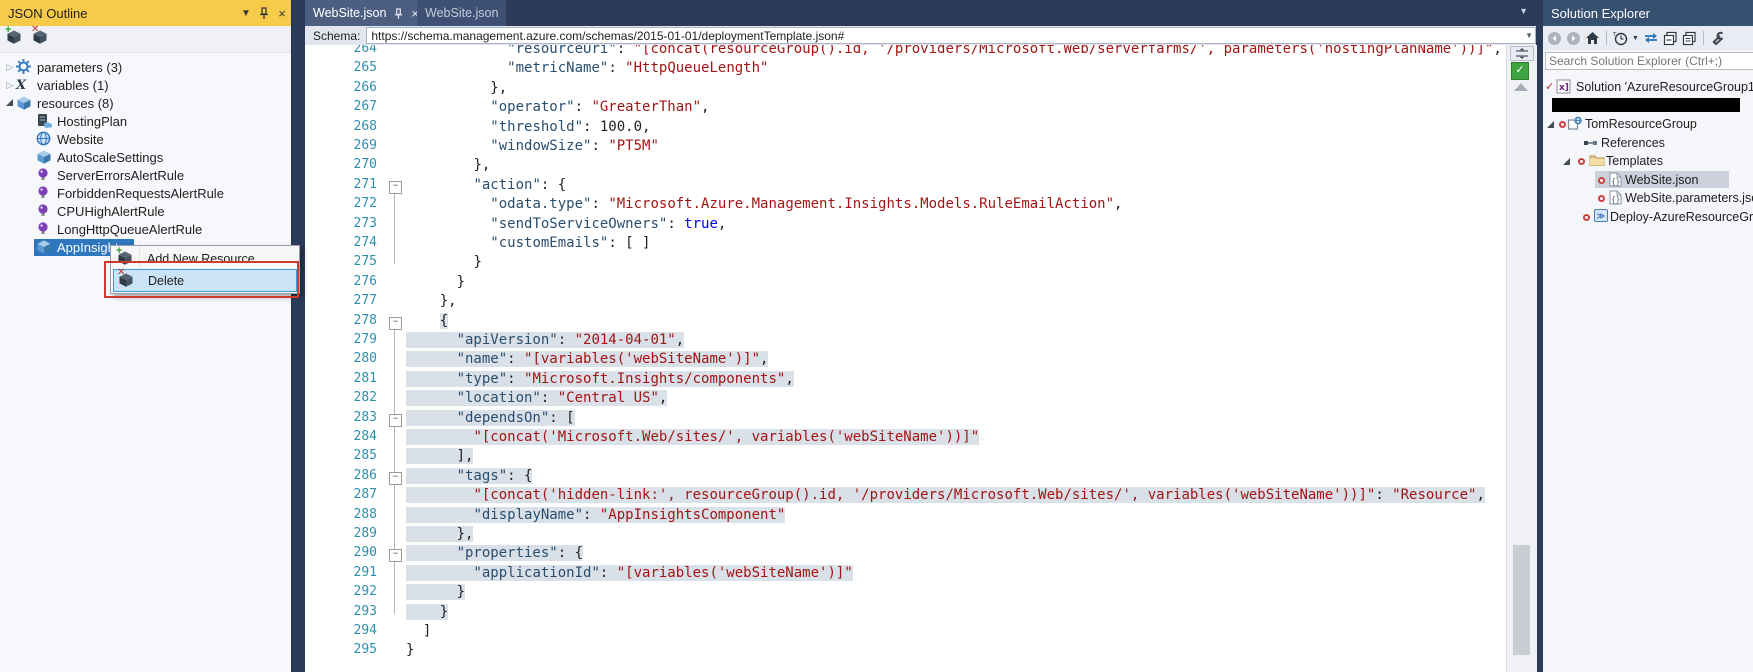 This screenshot has height=672, width=1753. Describe the element at coordinates (246, 13) in the screenshot. I see `window-menu-icon: ▼` at that location.